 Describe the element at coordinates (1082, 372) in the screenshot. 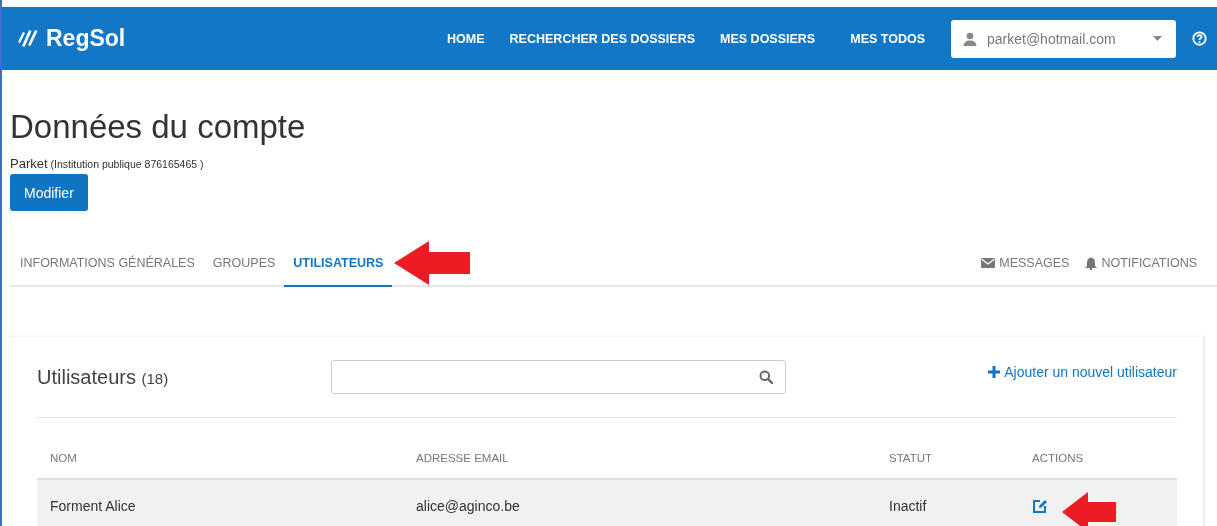

I see `add-user-link: Ajouter un nouvel utilisateur` at that location.